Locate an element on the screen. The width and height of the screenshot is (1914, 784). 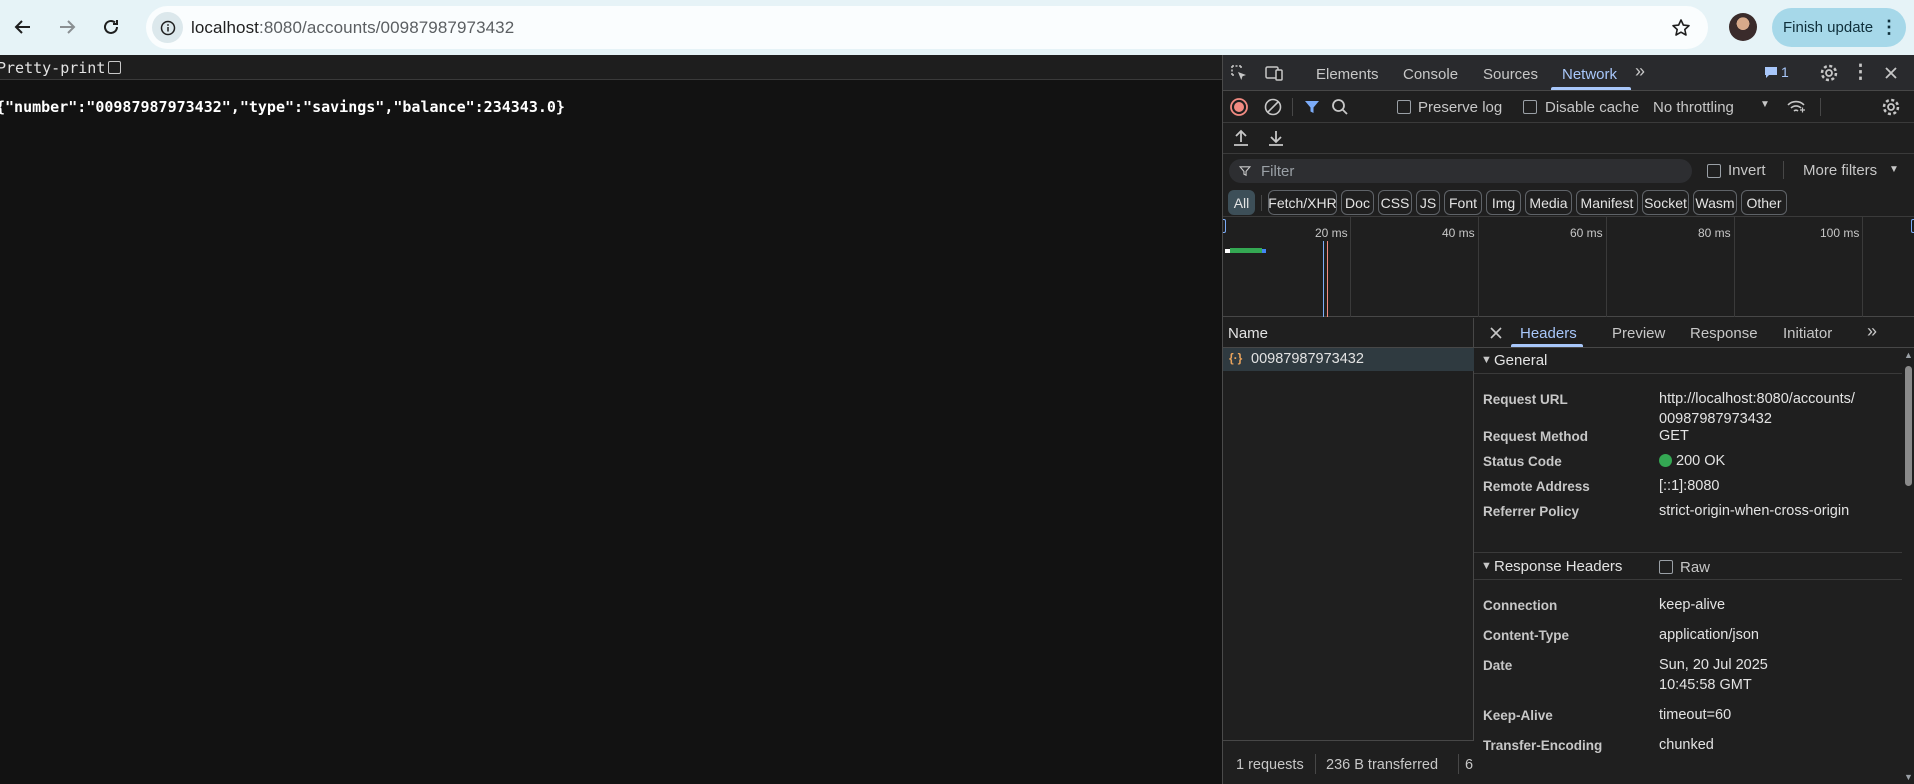
address-bar: localhost:8080/accounts/00987987973432 is located at coordinates (927, 27).